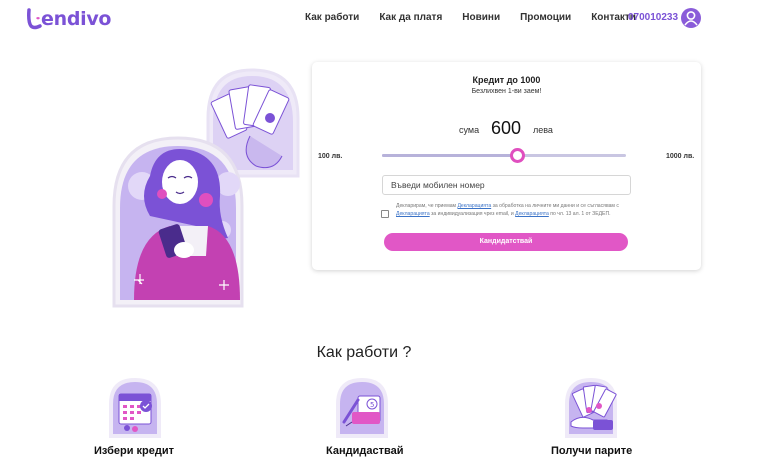 The width and height of the screenshot is (768, 462). I want to click on cash-hand-icon, so click(591, 408).